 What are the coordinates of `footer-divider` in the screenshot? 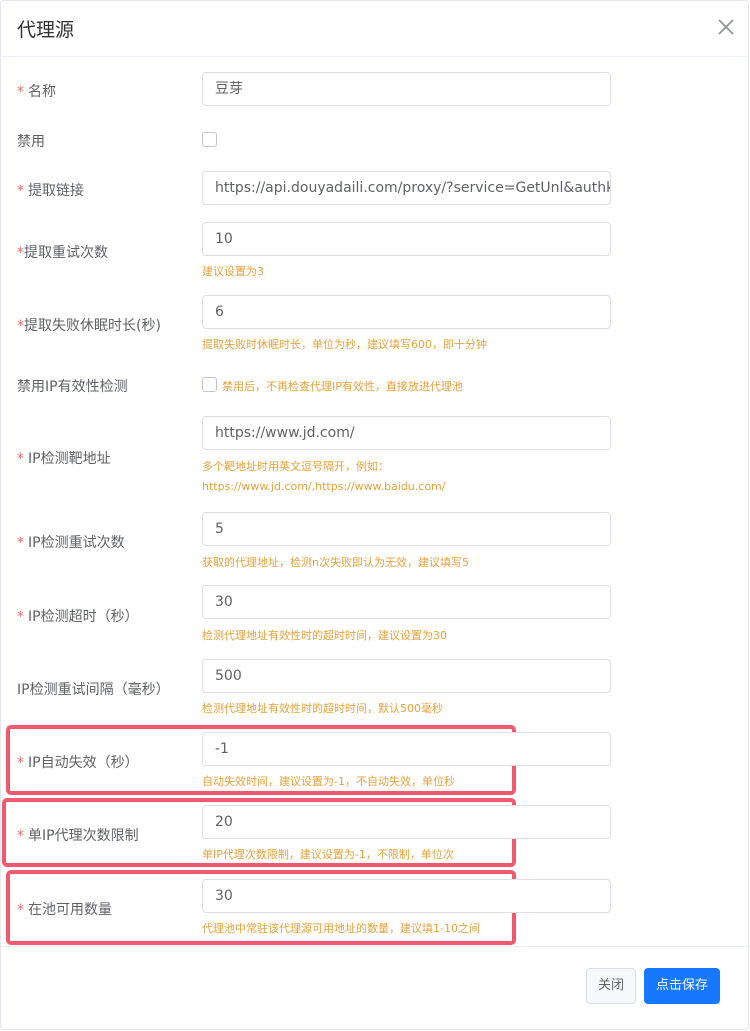 It's located at (374, 946).